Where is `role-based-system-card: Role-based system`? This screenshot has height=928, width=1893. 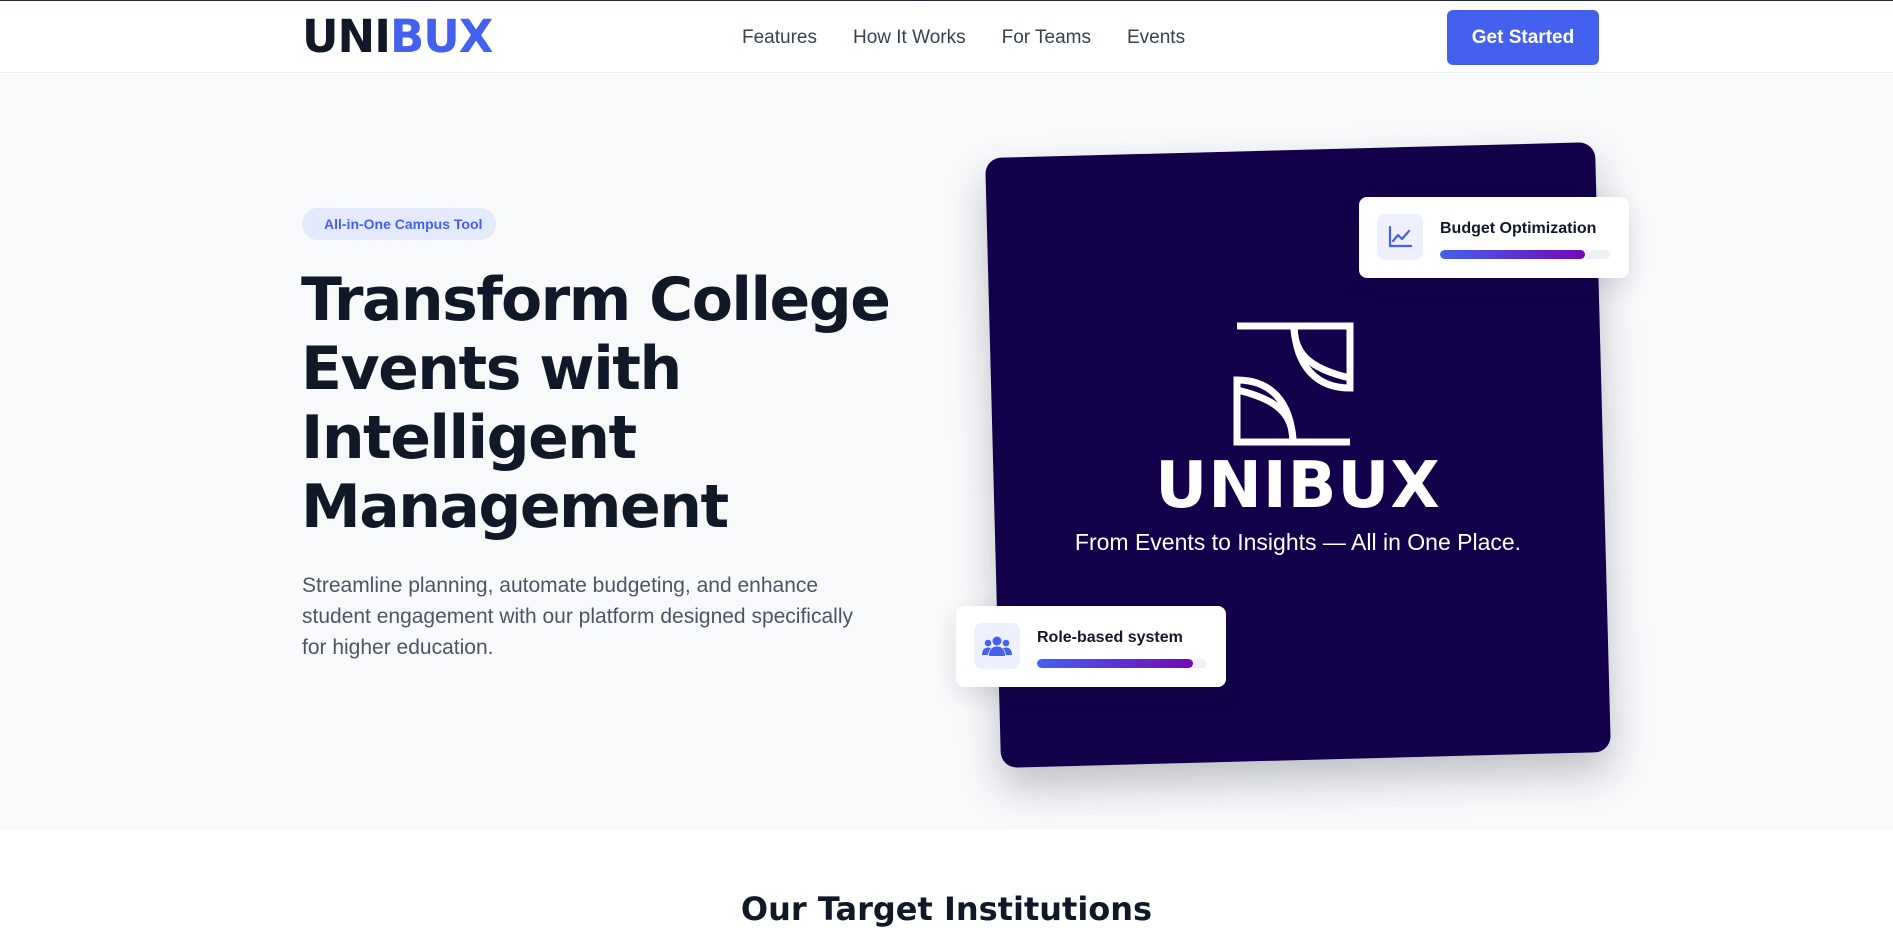
role-based-system-card: Role-based system is located at coordinates (1091, 646).